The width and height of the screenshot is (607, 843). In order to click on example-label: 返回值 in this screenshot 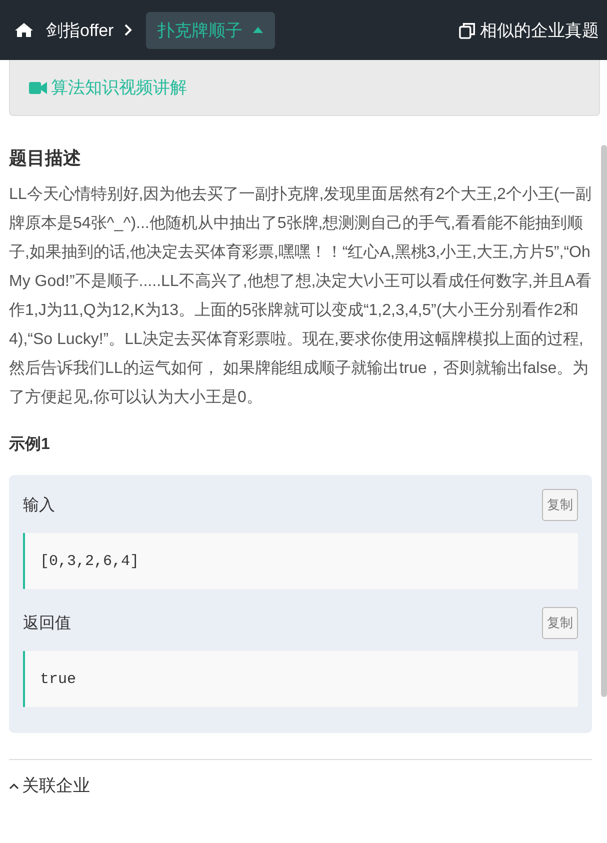, I will do `click(47, 624)`.